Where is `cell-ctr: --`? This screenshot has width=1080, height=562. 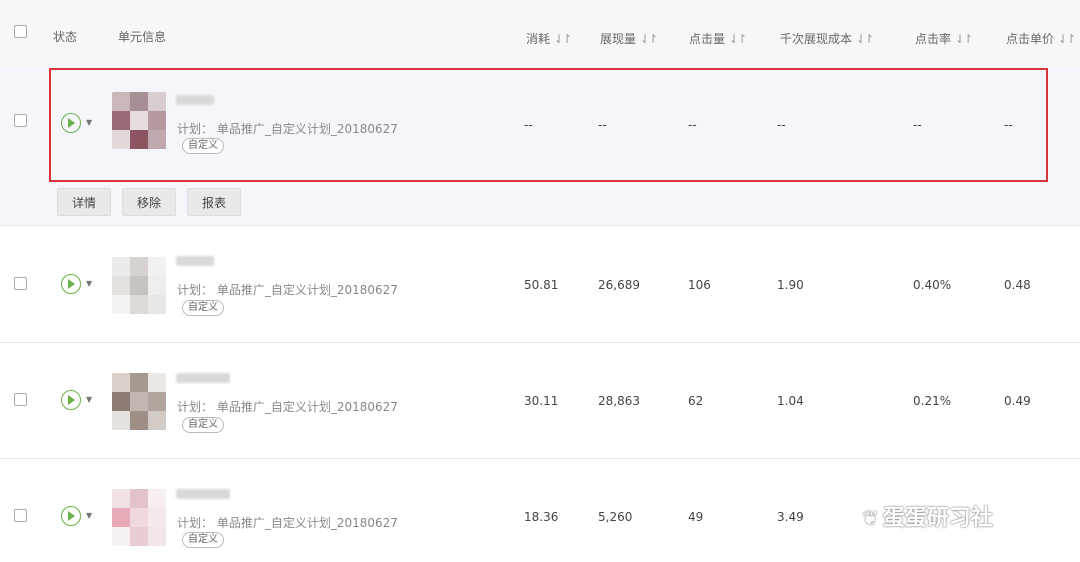
cell-ctr: -- is located at coordinates (917, 125).